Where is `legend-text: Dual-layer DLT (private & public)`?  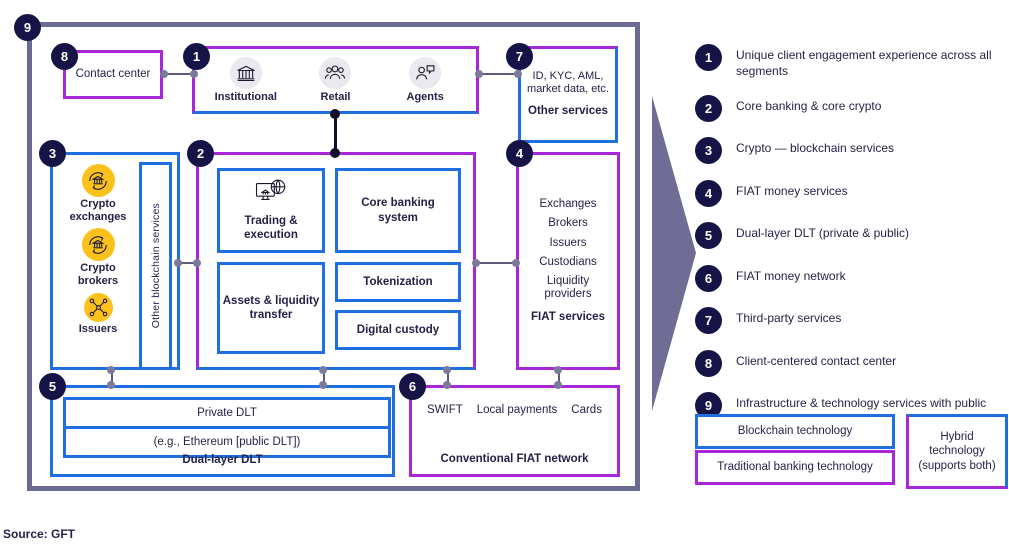 legend-text: Dual-layer DLT (private & public) is located at coordinates (822, 233).